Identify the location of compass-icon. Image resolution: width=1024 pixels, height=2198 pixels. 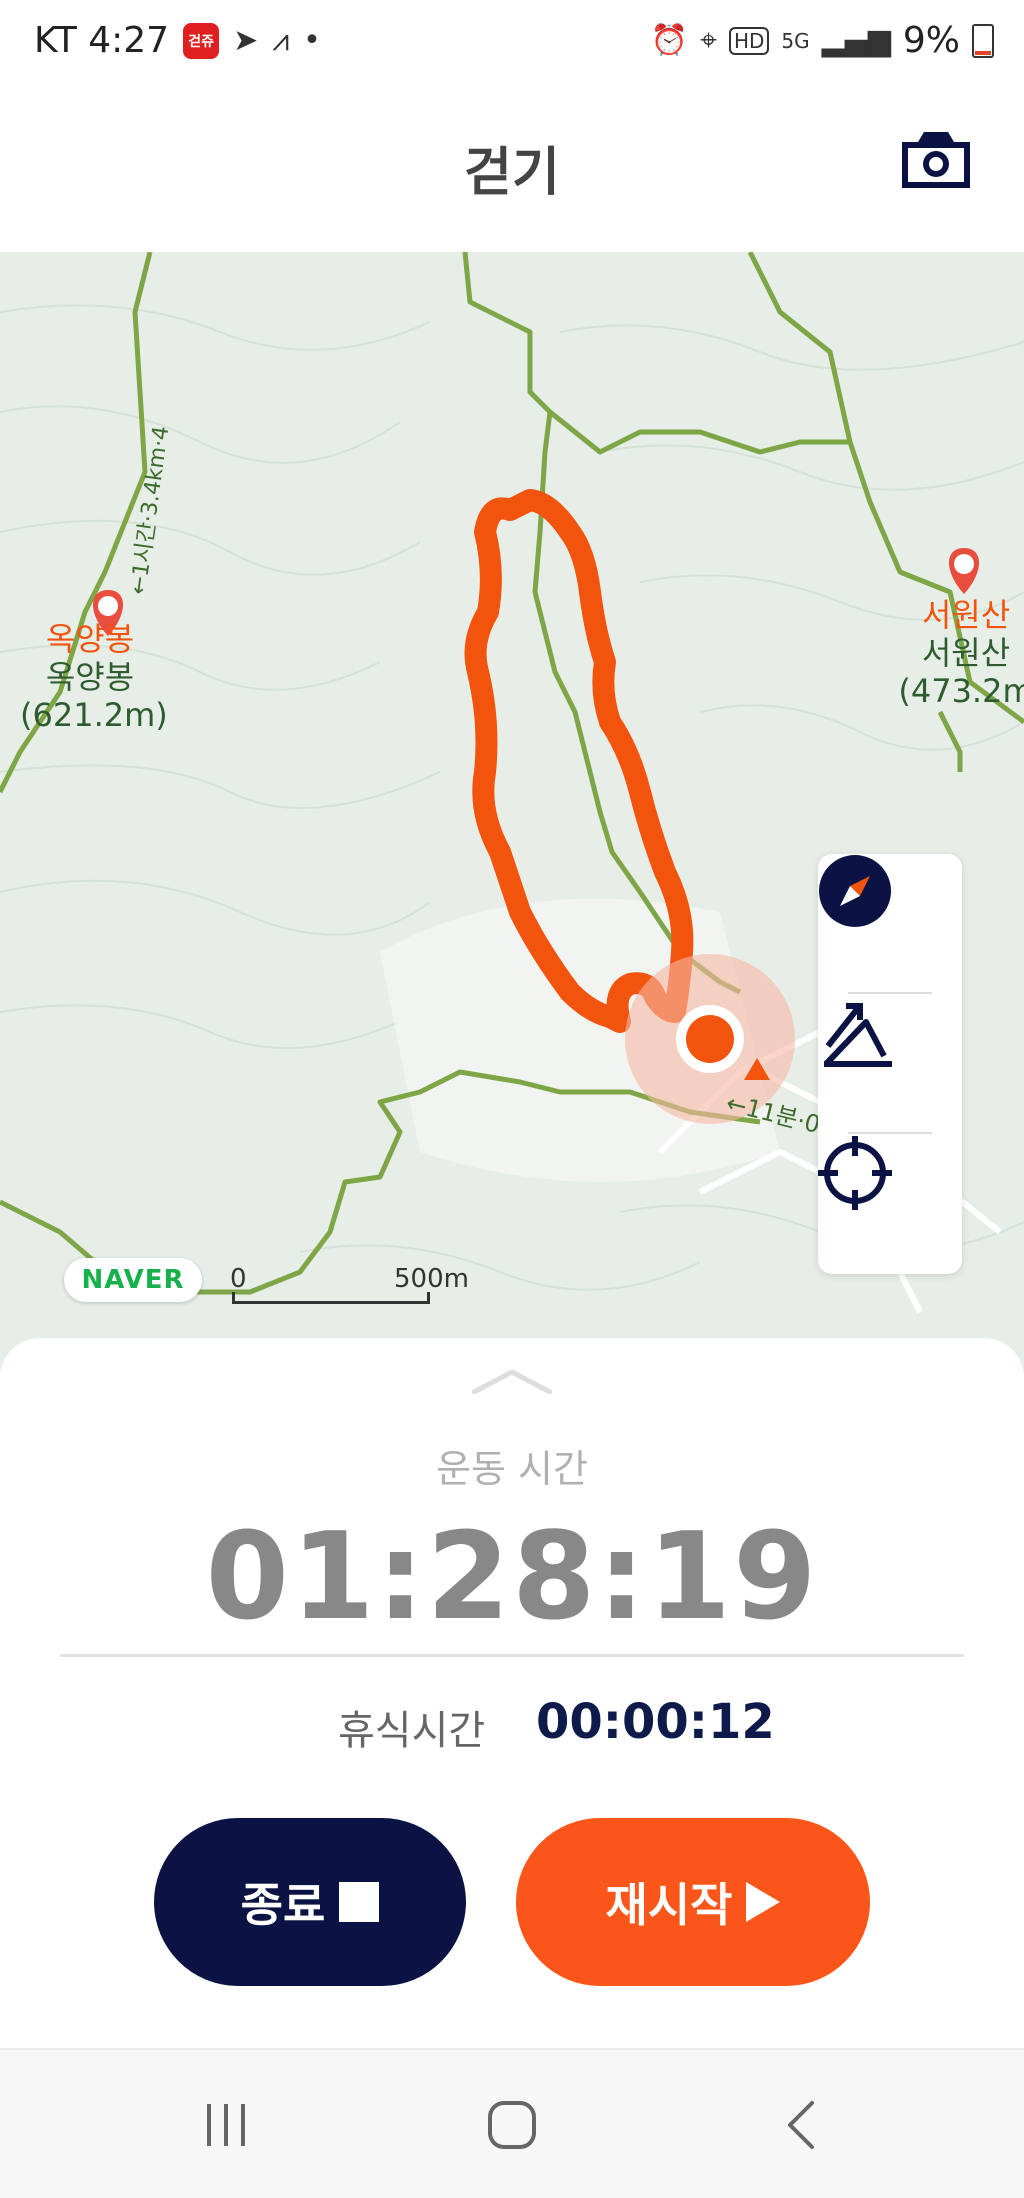
(855, 891).